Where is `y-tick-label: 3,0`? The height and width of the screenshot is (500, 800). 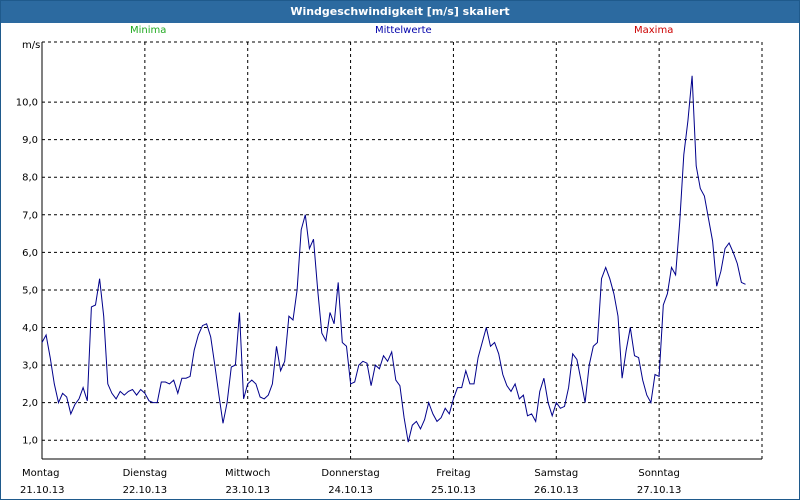 y-tick-label: 3,0 is located at coordinates (30, 366).